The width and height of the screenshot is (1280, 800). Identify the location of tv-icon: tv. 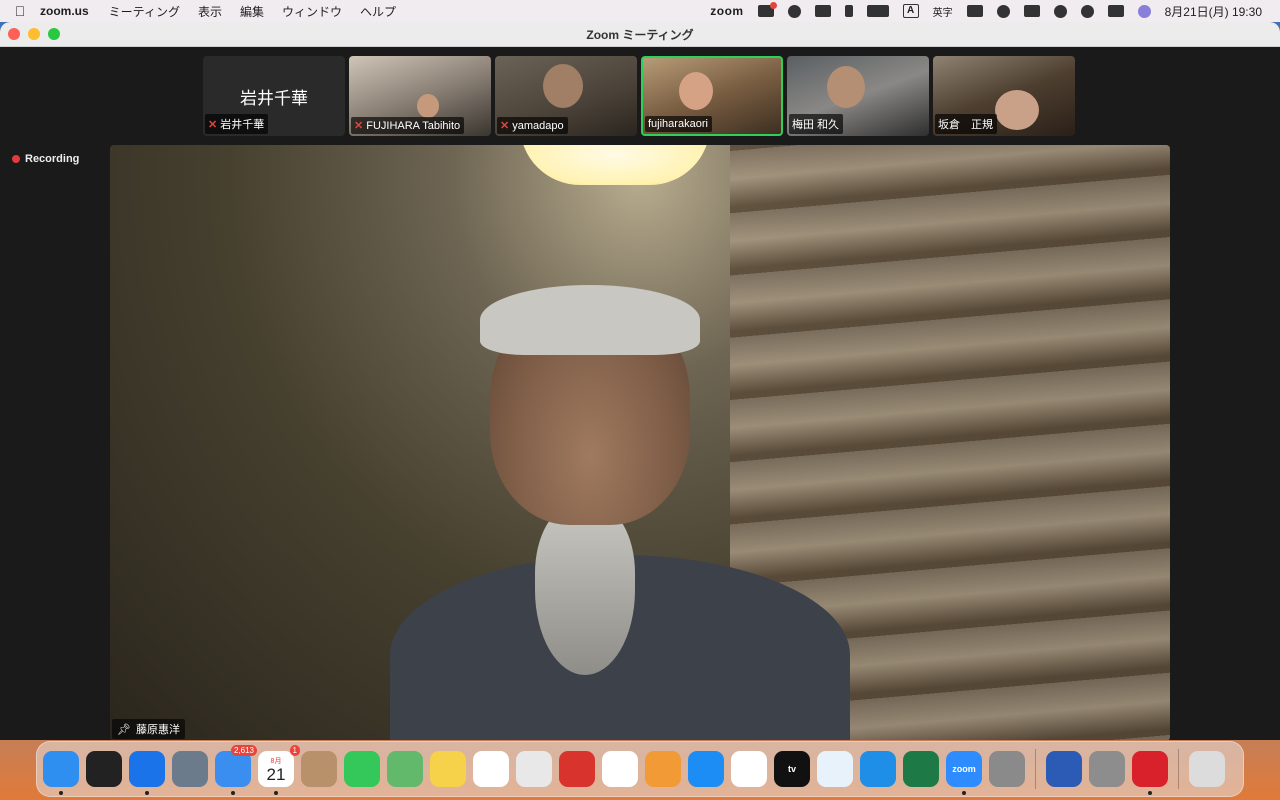
(792, 769).